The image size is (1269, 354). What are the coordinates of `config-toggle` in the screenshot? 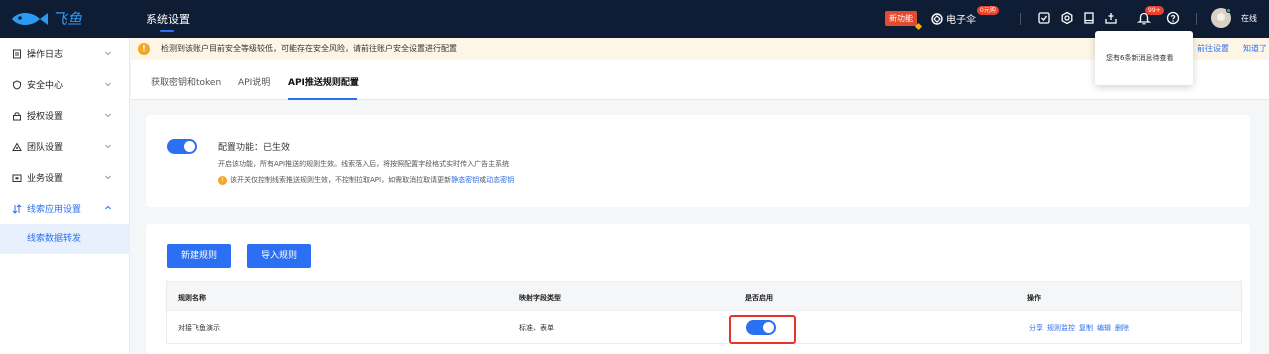 It's located at (182, 146).